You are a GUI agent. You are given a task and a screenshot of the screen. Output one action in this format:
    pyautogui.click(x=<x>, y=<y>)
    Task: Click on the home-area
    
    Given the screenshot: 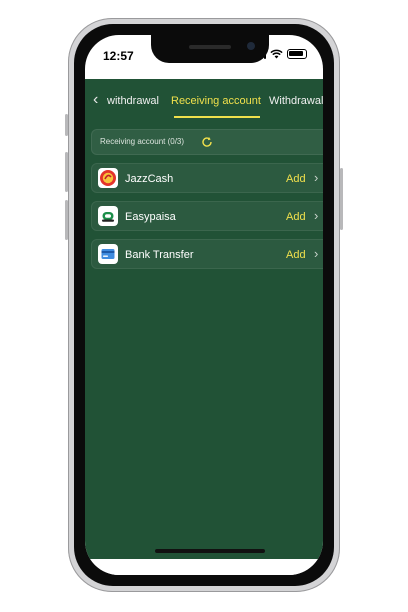 What is the action you would take?
    pyautogui.click(x=204, y=567)
    